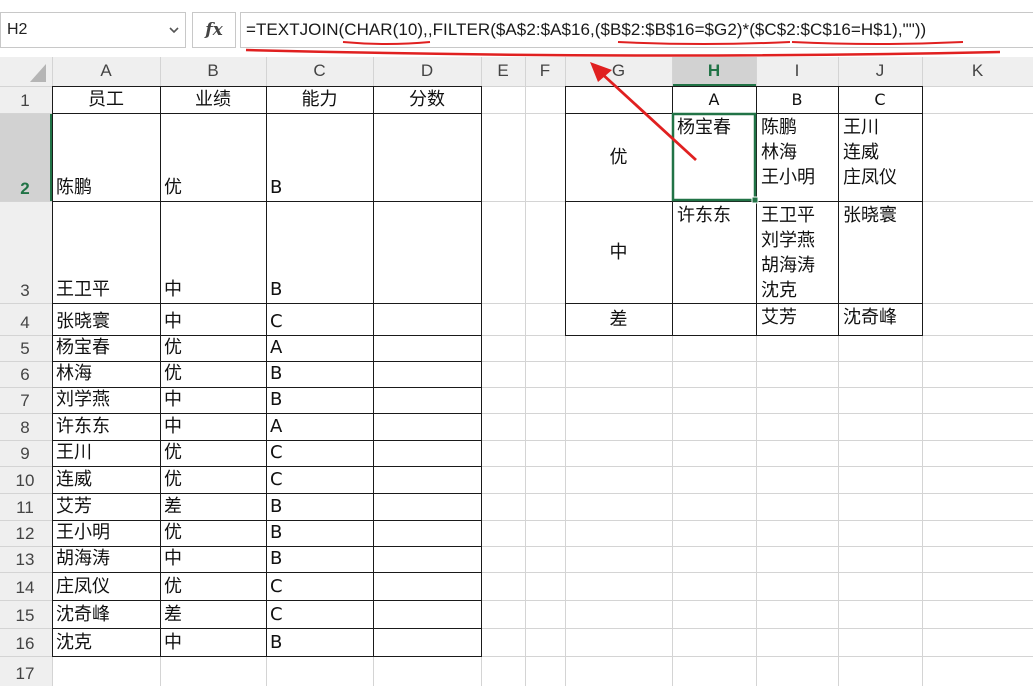  I want to click on table-header: 业绩, so click(213, 99).